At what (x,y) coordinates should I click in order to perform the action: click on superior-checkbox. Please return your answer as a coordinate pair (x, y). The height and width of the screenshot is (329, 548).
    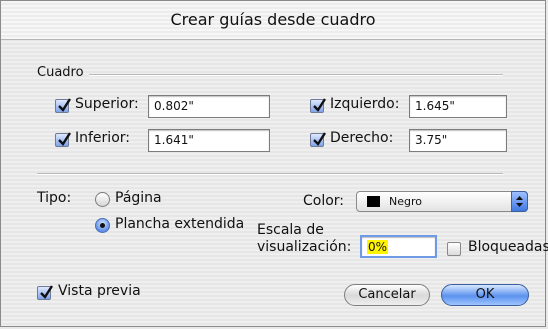
    Looking at the image, I should click on (63, 105).